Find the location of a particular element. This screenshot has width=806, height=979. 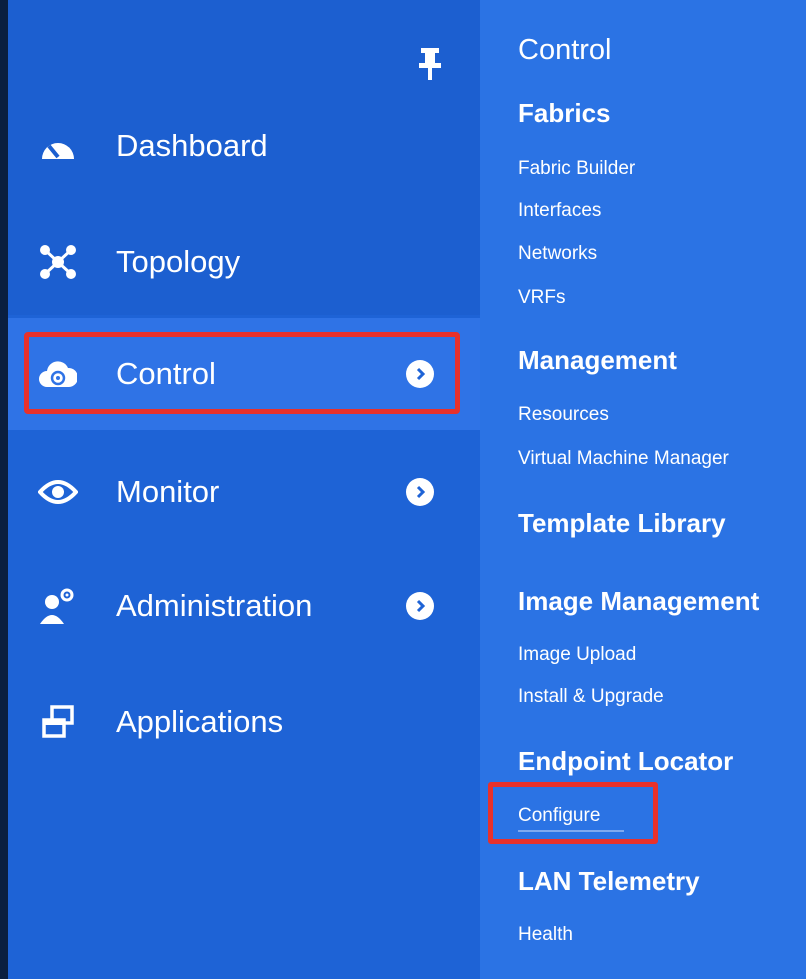

section-heading-lan-telemetry: LAN Telemetry is located at coordinates (609, 881).